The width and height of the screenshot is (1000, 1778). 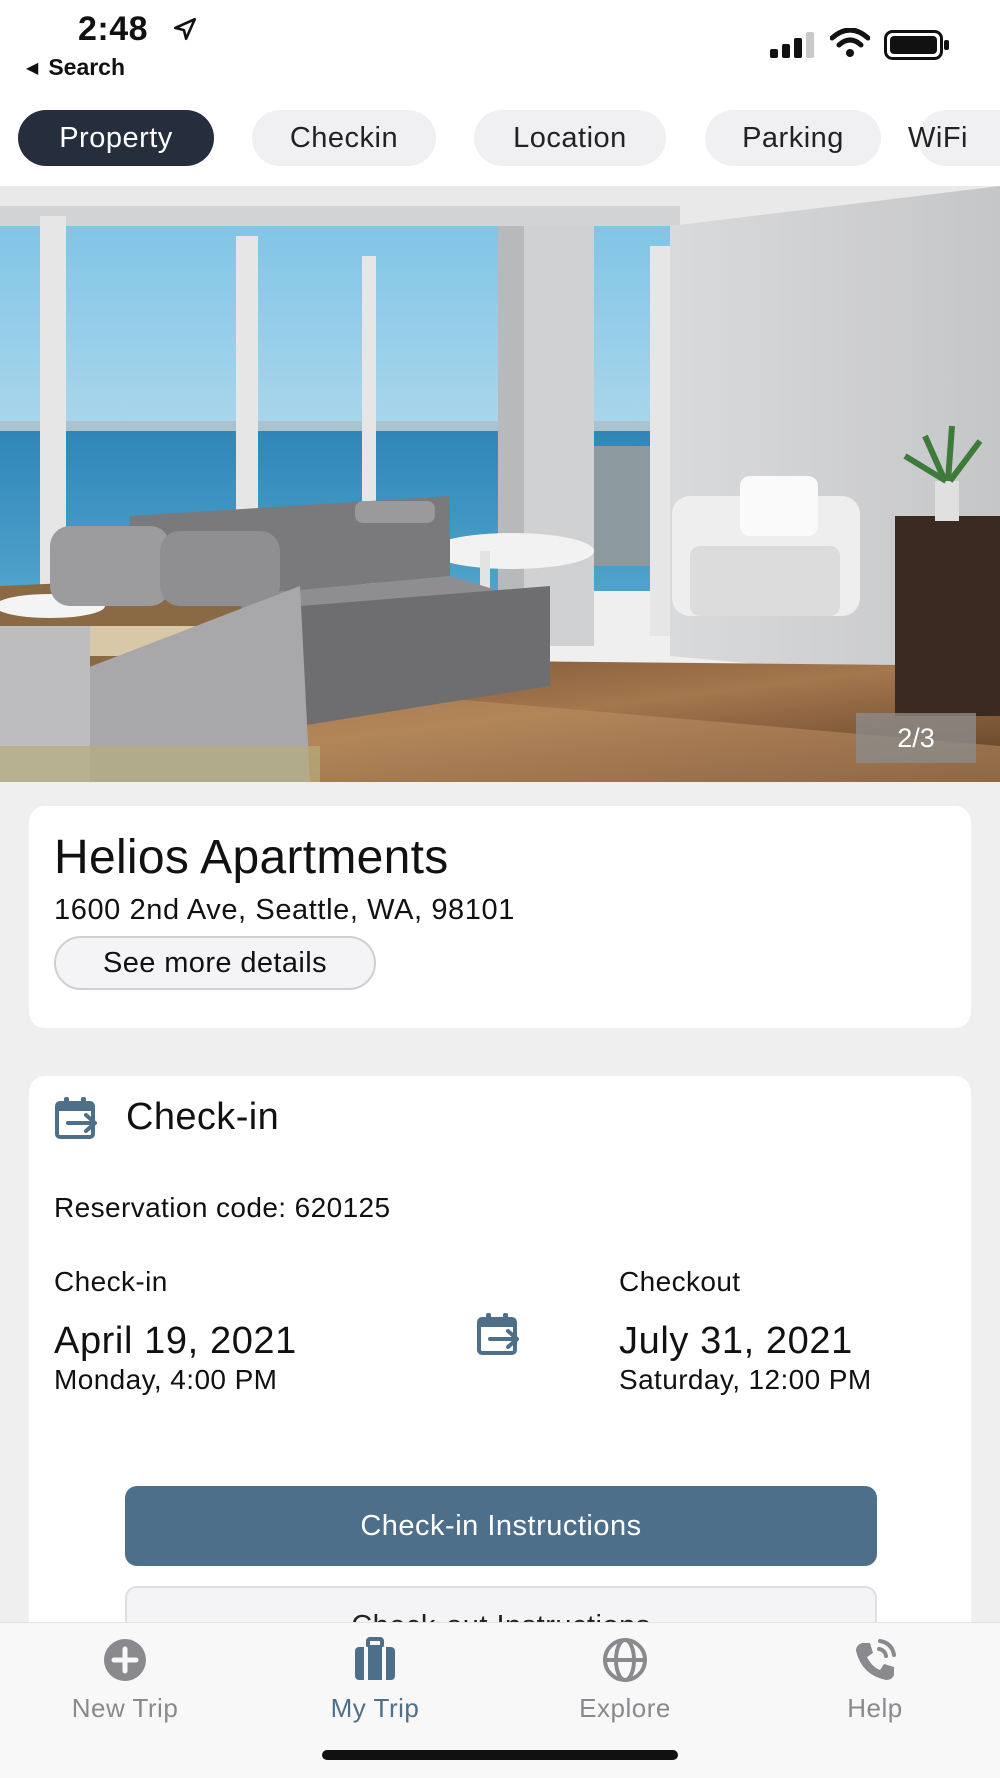 I want to click on reservation-code: Reservation code: 620125, so click(x=222, y=1207).